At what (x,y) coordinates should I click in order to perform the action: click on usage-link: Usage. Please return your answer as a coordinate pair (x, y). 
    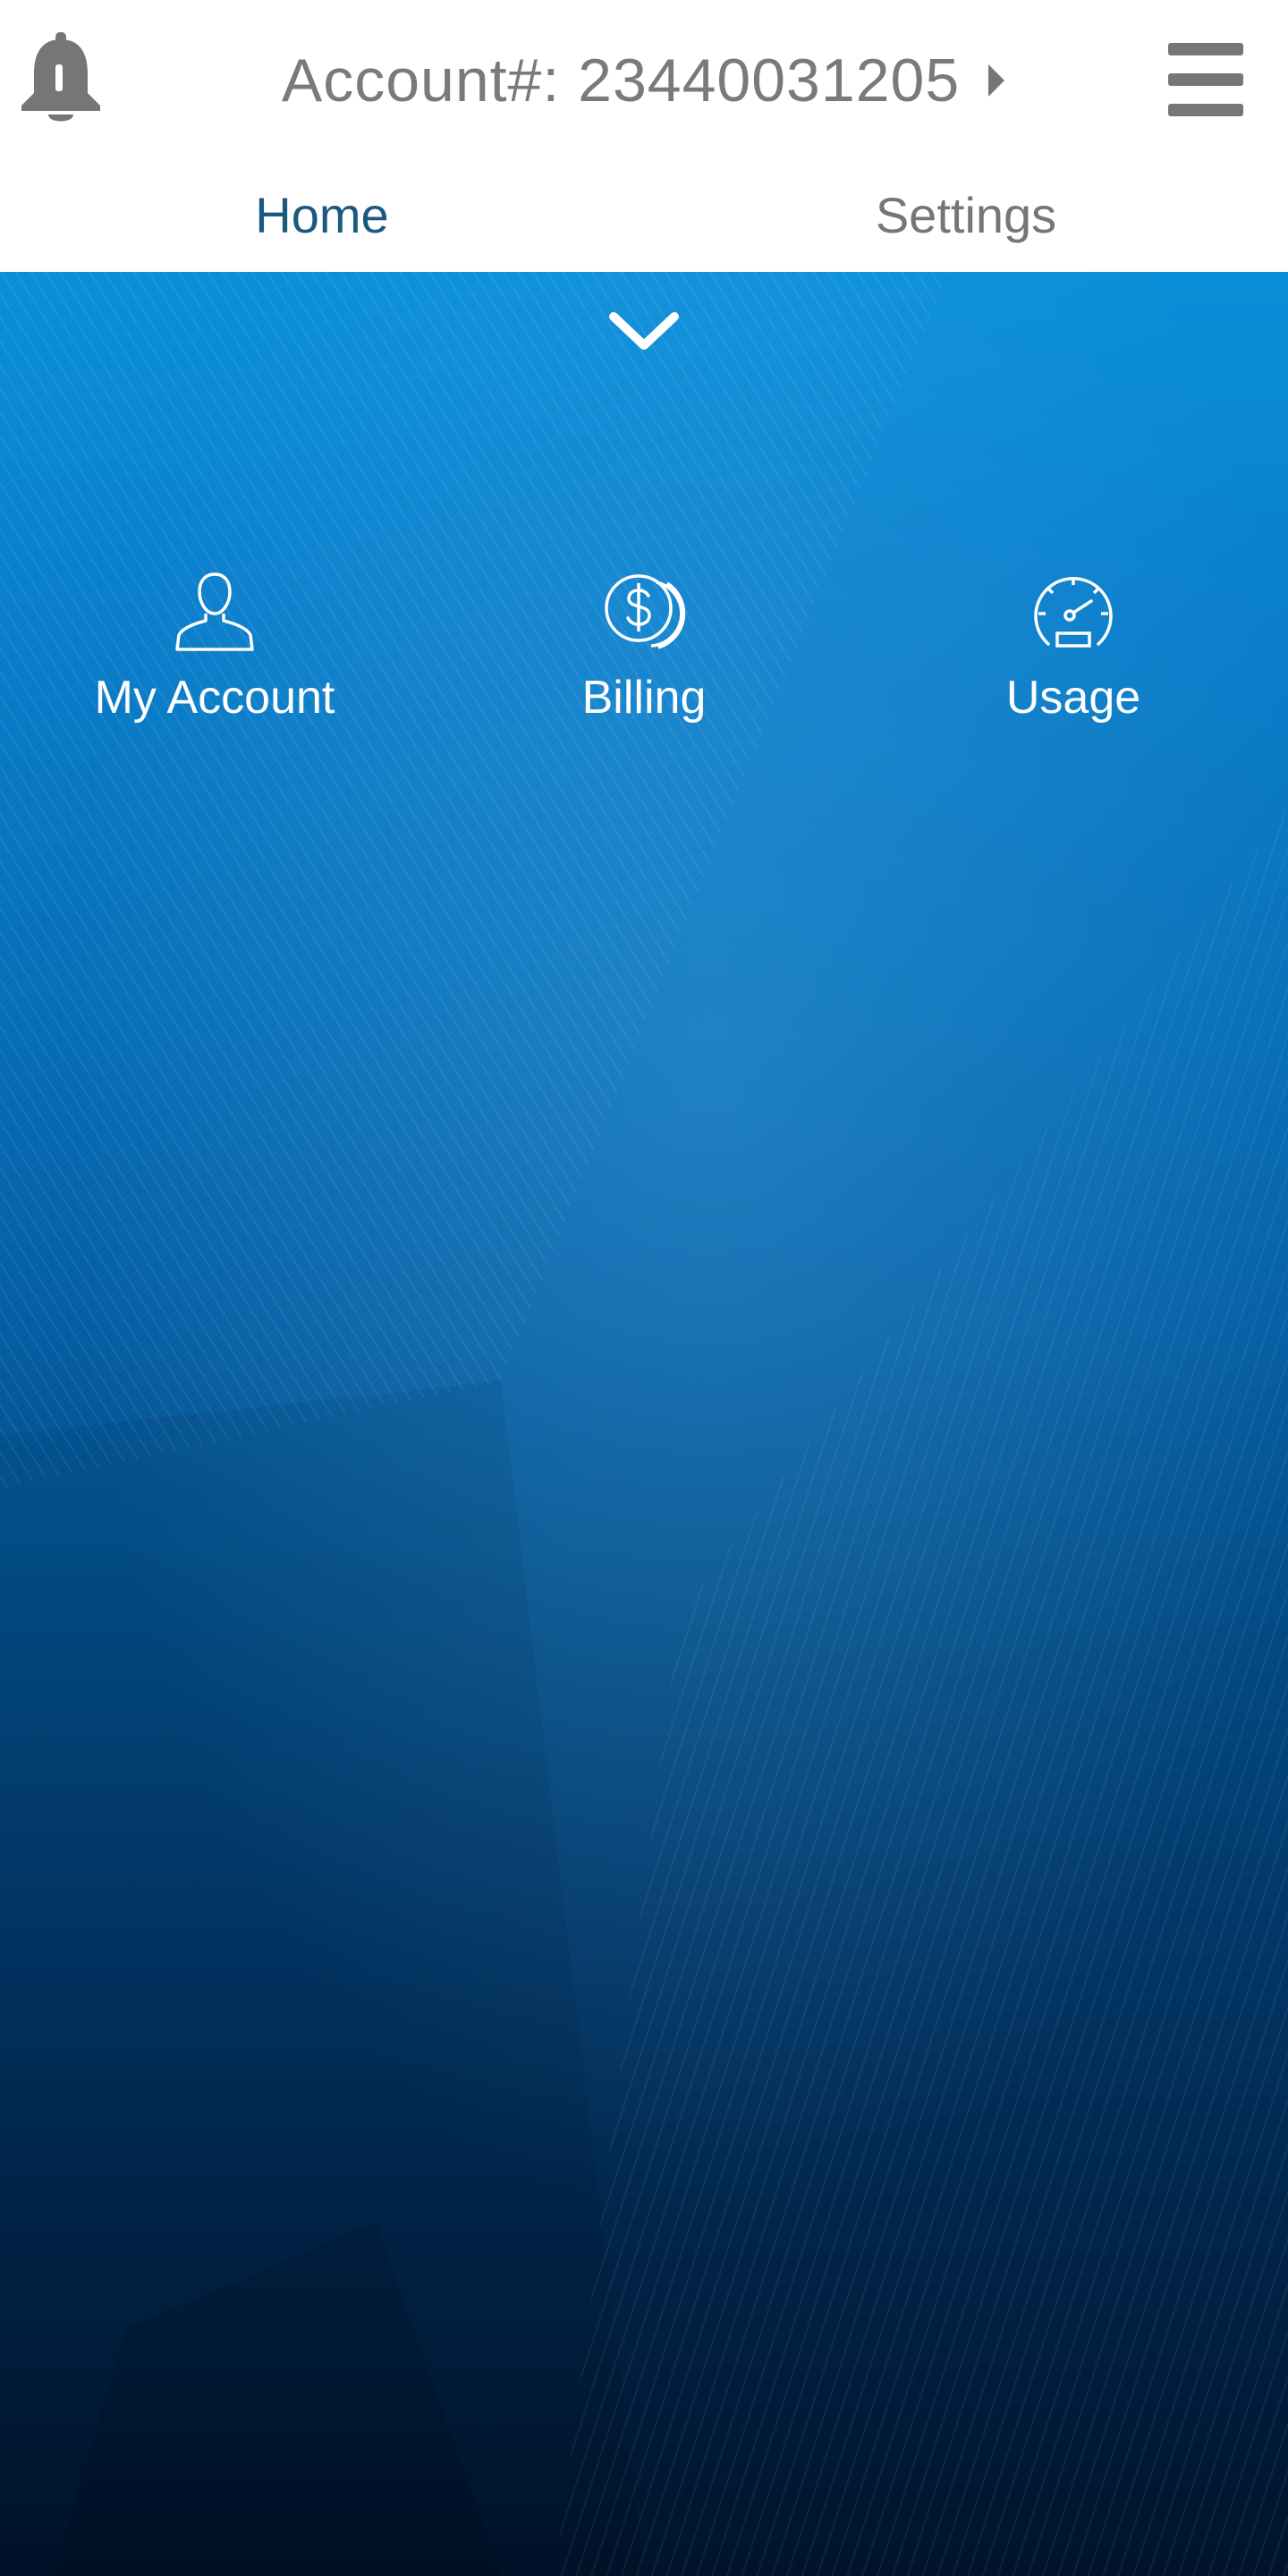
    Looking at the image, I should click on (1073, 665).